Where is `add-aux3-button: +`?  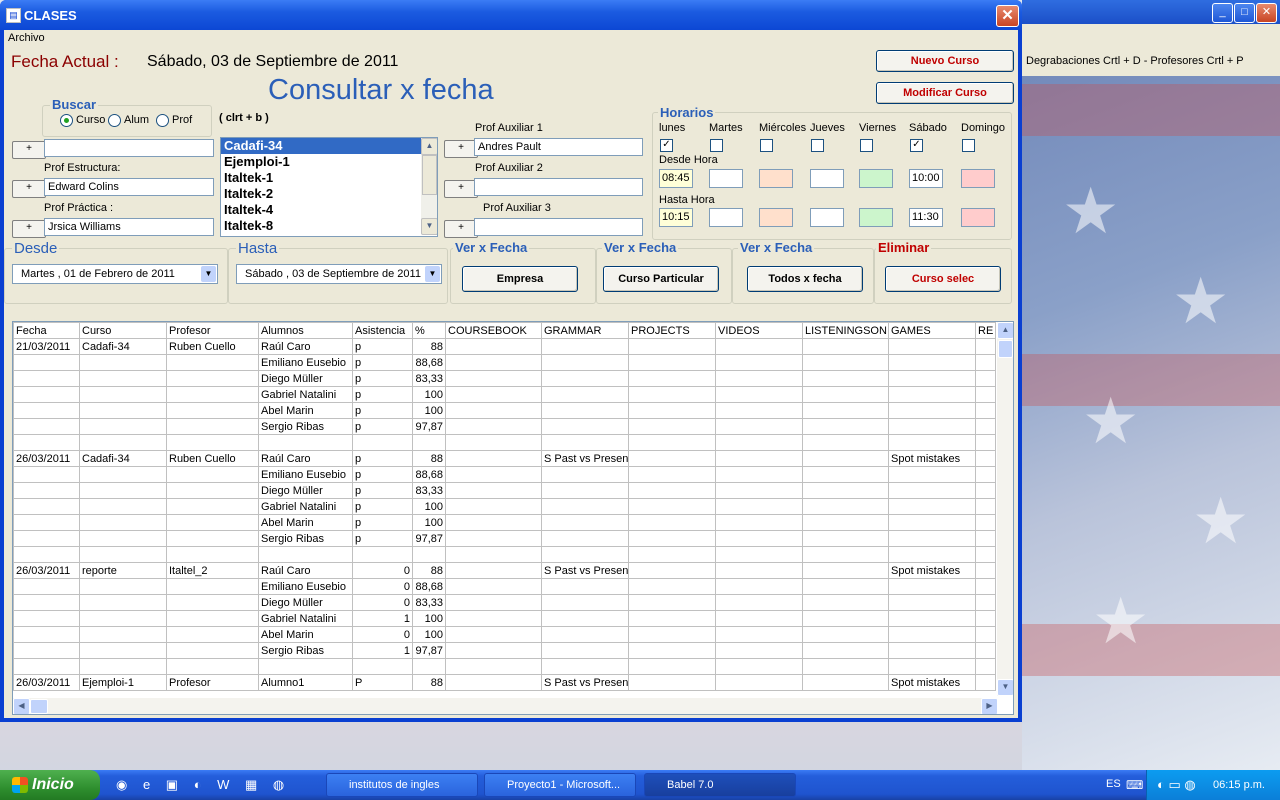 add-aux3-button: + is located at coordinates (461, 229).